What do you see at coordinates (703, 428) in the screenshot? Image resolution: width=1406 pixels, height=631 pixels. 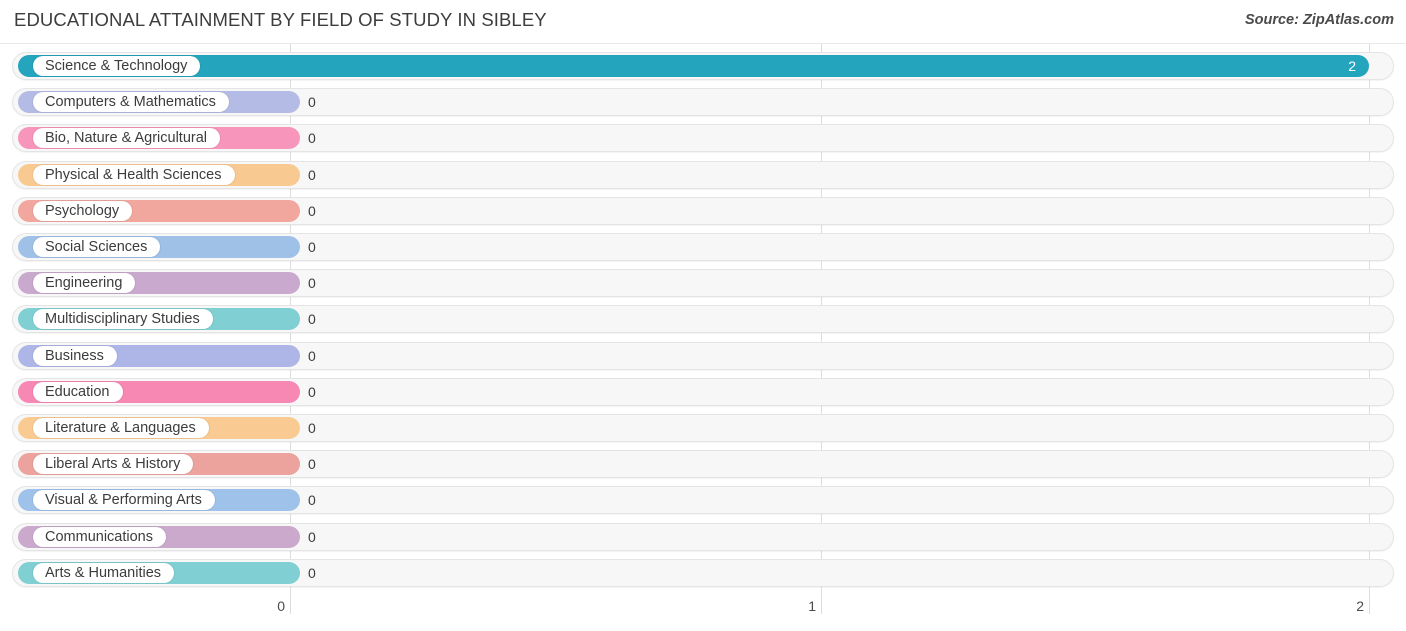 I see `chart-row: 0 Literature & Languages` at bounding box center [703, 428].